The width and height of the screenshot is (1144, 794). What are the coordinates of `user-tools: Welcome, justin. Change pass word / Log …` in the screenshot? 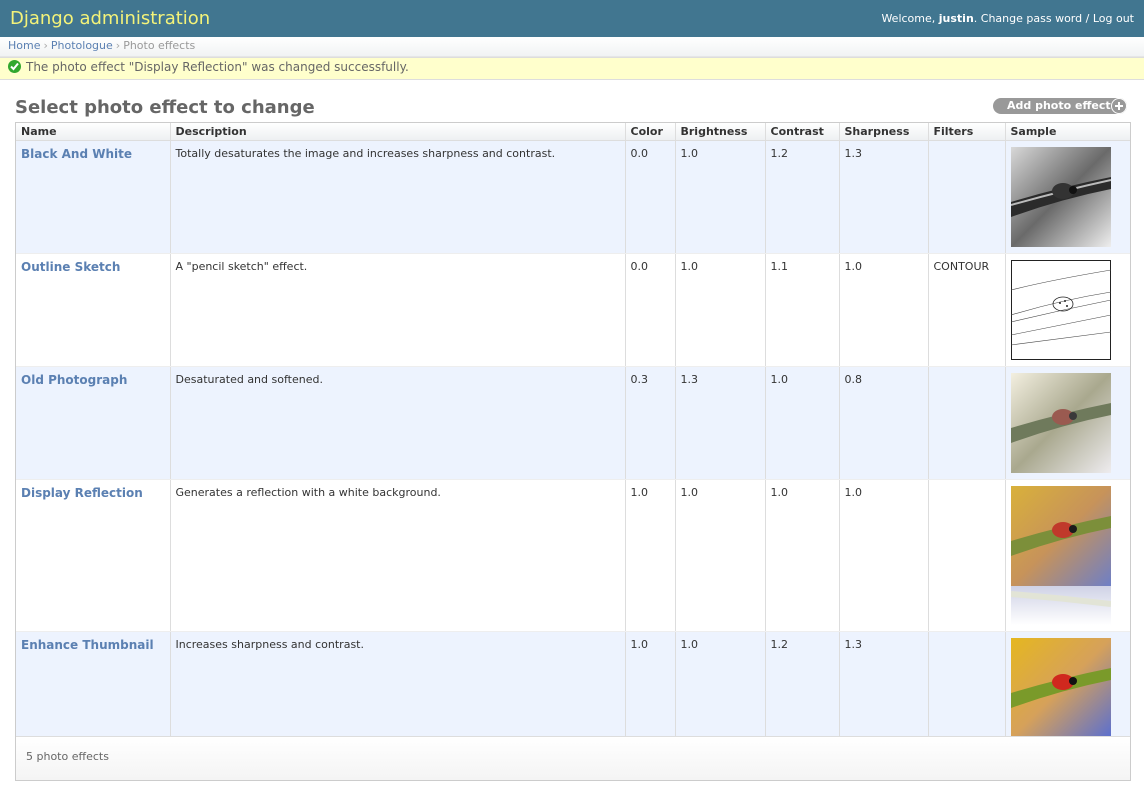 It's located at (1007, 18).